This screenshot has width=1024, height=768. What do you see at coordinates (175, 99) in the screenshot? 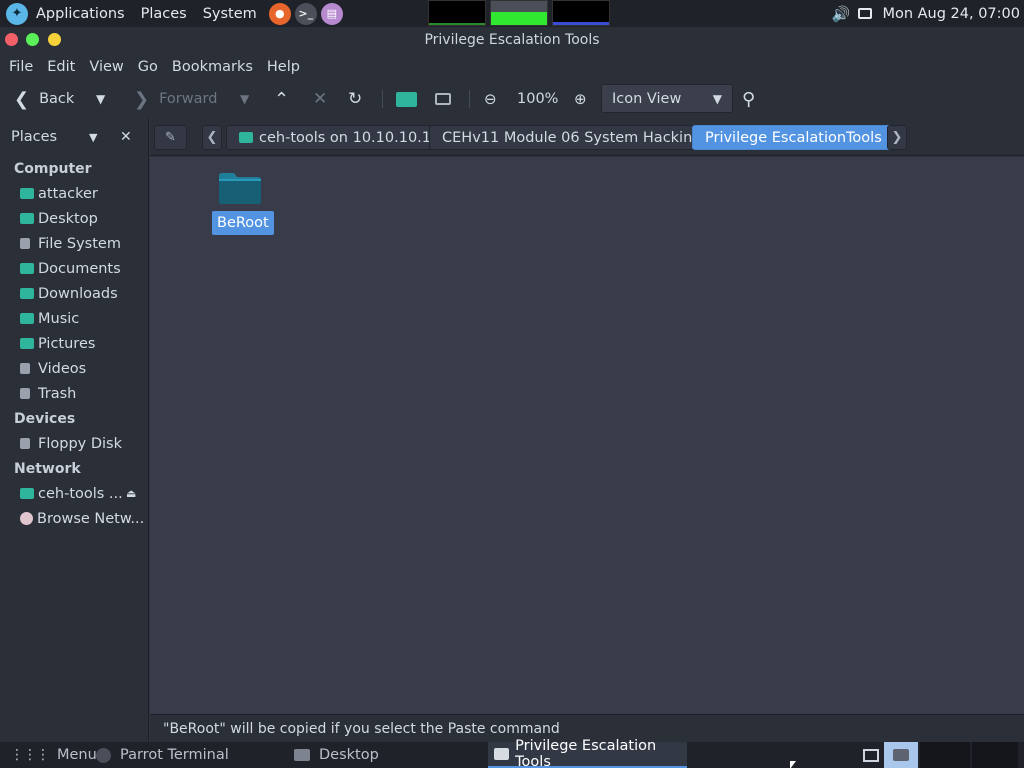
I see `forward-button: ❯ Forward` at bounding box center [175, 99].